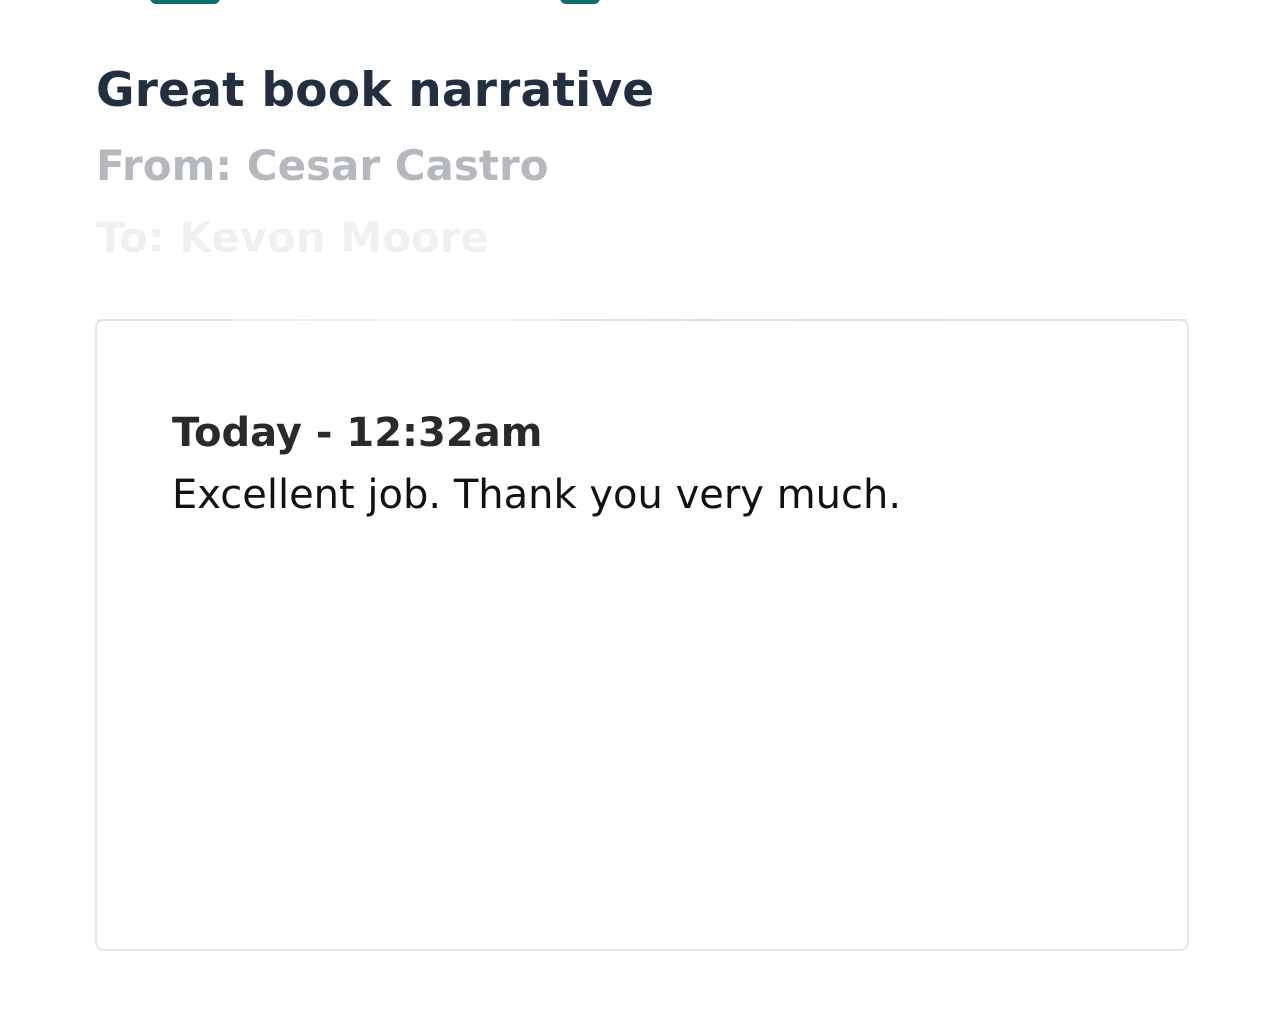  Describe the element at coordinates (636, 3) in the screenshot. I see `scrolled-header-remnant` at that location.